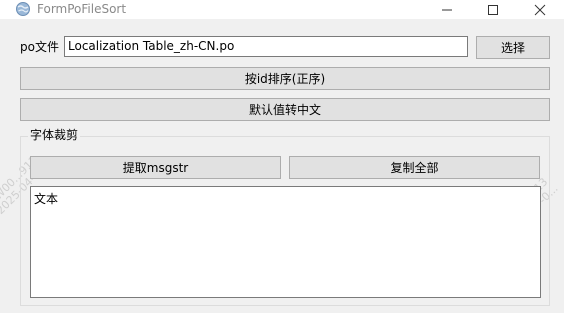 This screenshot has width=564, height=313. What do you see at coordinates (513, 47) in the screenshot?
I see `select-file-button: 选择` at bounding box center [513, 47].